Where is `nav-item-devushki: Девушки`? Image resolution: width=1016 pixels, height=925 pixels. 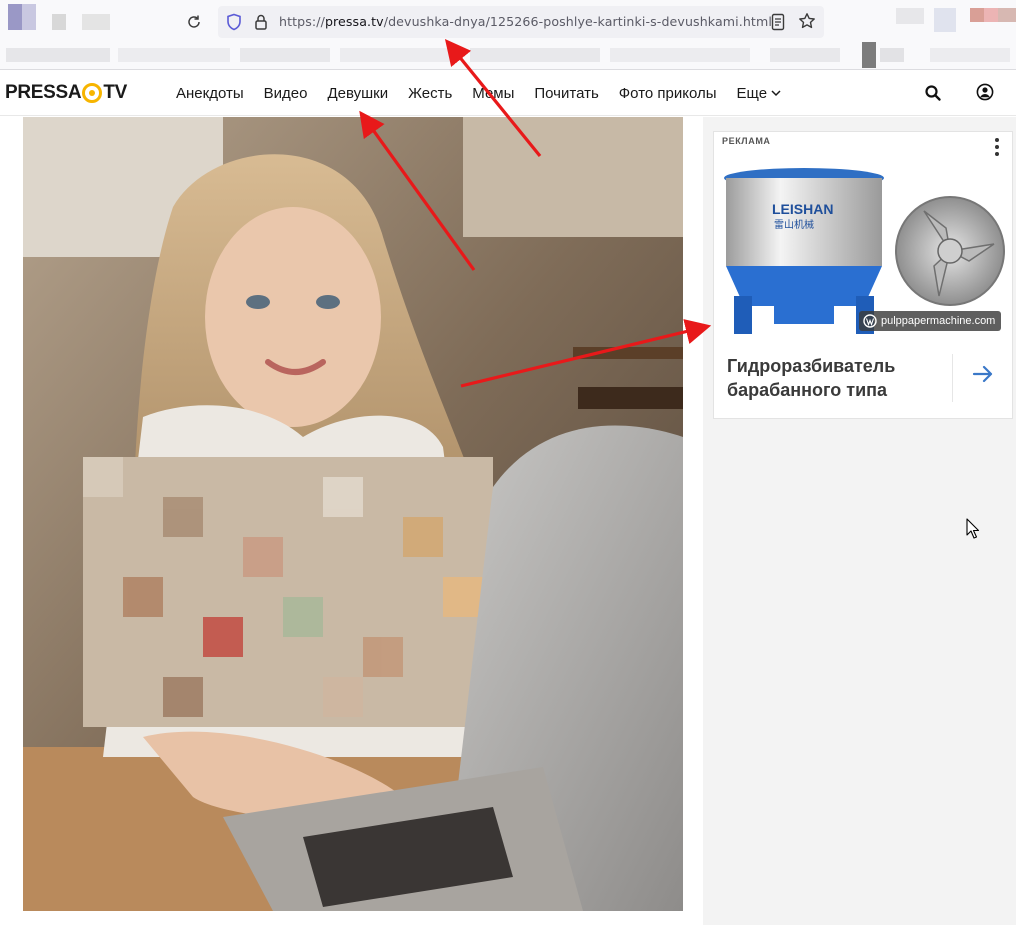 nav-item-devushki: Девушки is located at coordinates (357, 93).